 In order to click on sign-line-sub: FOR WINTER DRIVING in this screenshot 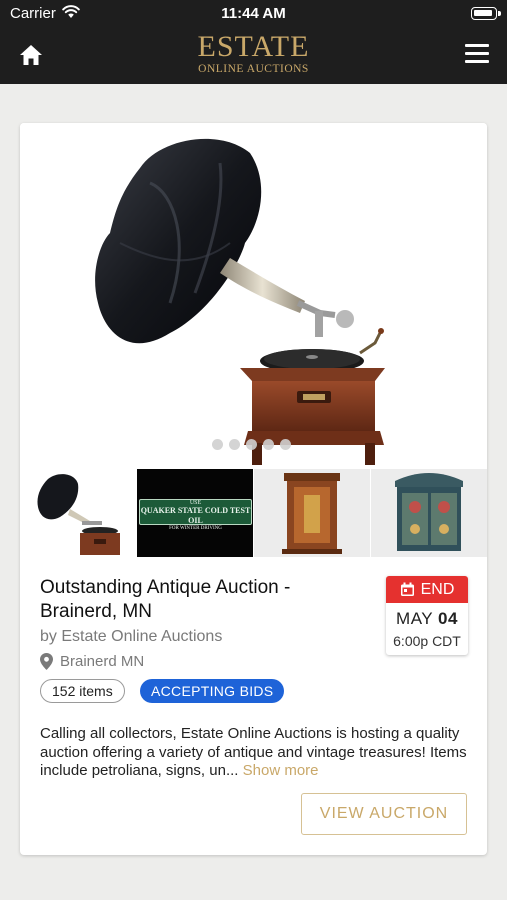, I will do `click(195, 528)`.